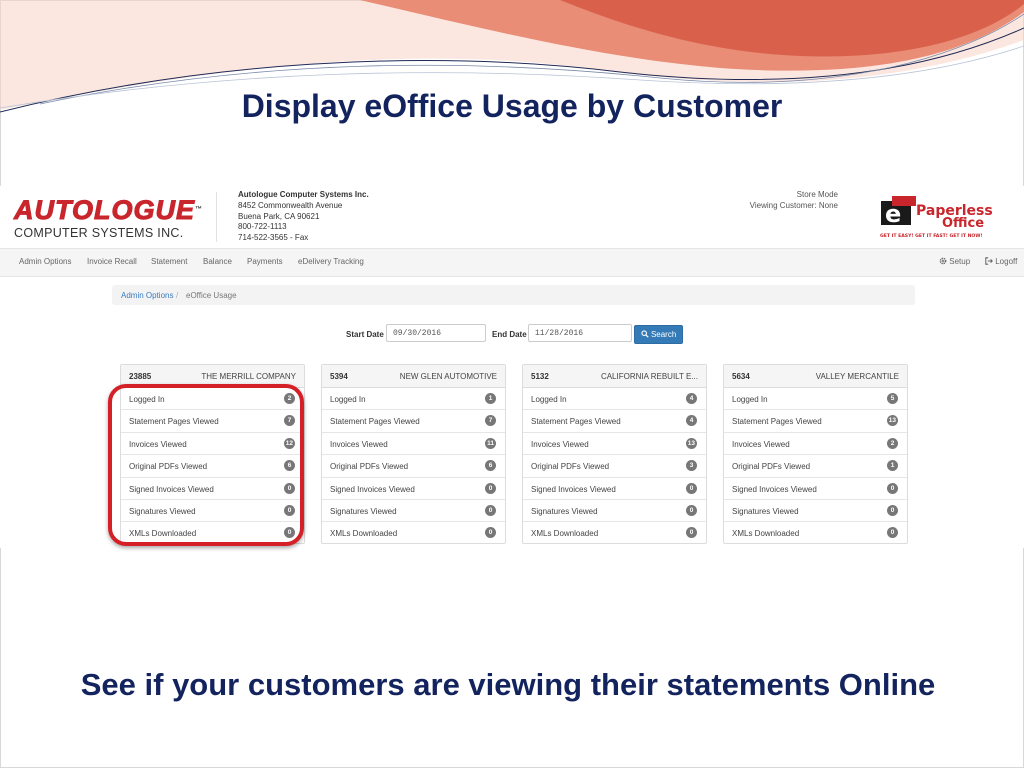 This screenshot has width=1024, height=768. I want to click on usage-row: Signed Invoices Viewed 0, so click(815, 489).